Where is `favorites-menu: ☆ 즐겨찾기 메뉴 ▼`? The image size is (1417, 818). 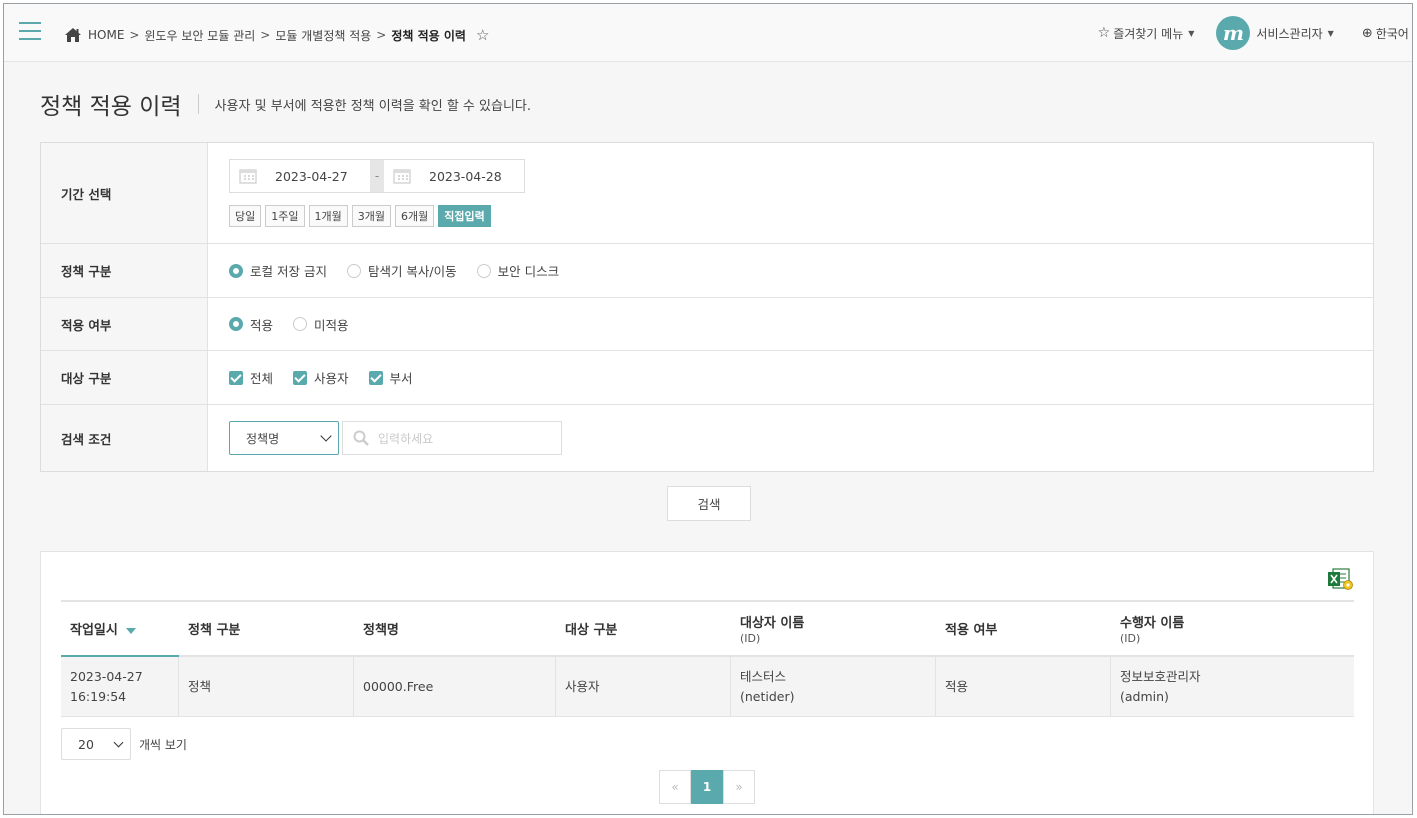
favorites-menu: ☆ 즐겨찾기 메뉴 ▼ is located at coordinates (1146, 33).